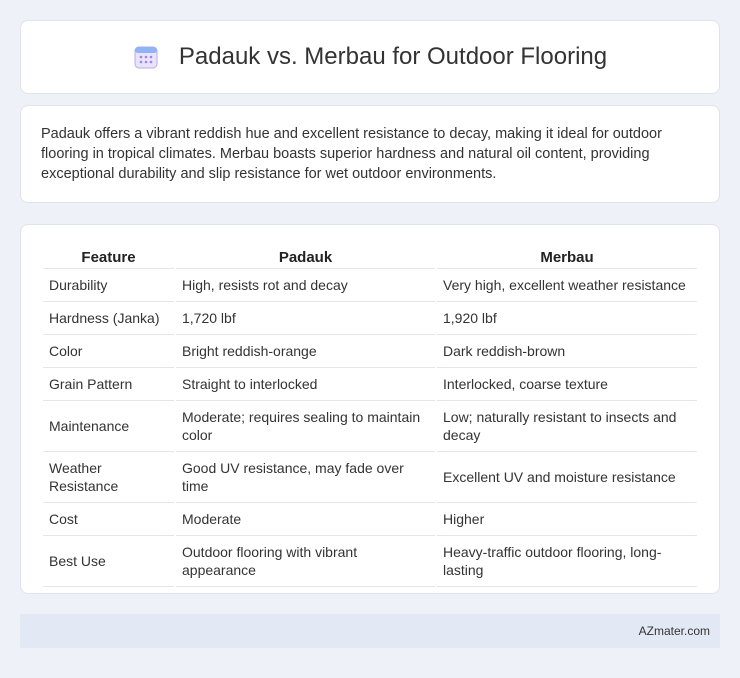 This screenshot has width=740, height=678. Describe the element at coordinates (109, 285) in the screenshot. I see `feature-cell: Durability` at that location.